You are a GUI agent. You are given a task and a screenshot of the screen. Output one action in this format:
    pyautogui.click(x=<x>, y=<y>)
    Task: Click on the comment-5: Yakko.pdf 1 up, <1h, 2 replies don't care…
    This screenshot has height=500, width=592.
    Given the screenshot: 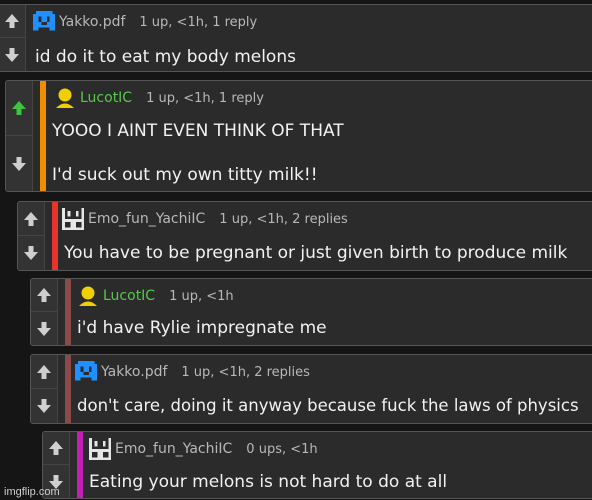 What is the action you would take?
    pyautogui.click(x=311, y=389)
    